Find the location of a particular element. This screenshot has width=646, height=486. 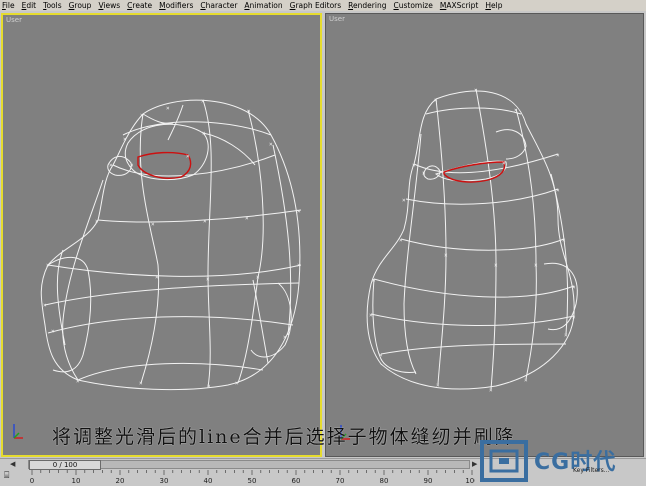

menu-views: Views is located at coordinates (109, 5).